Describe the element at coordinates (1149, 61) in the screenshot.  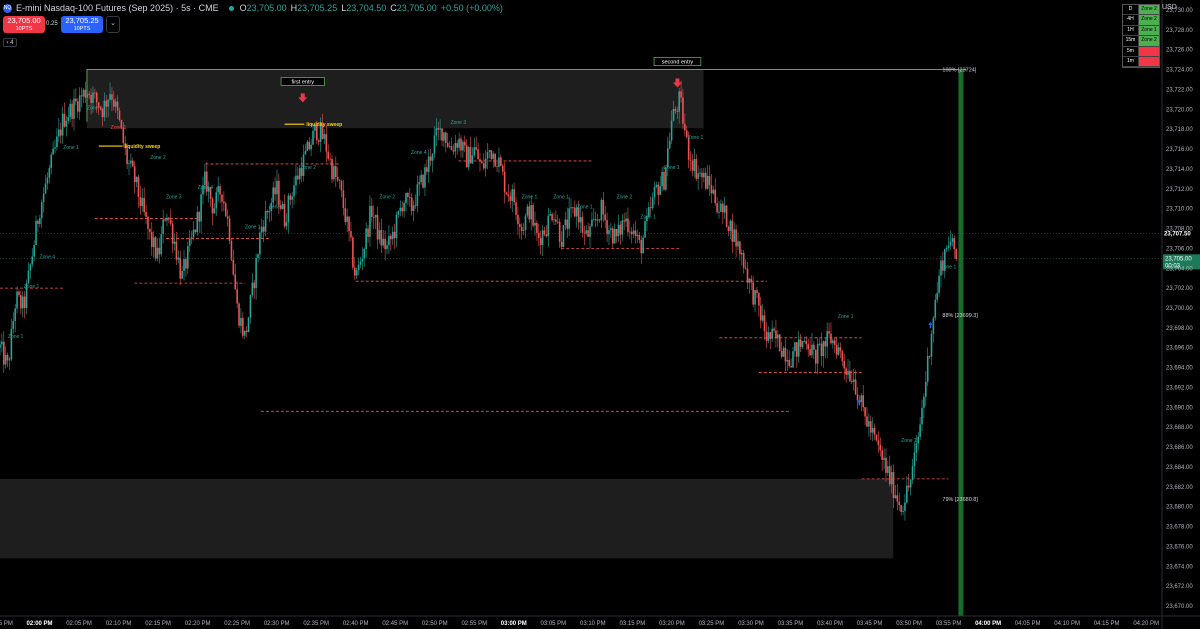
I see `timeframe-zone` at that location.